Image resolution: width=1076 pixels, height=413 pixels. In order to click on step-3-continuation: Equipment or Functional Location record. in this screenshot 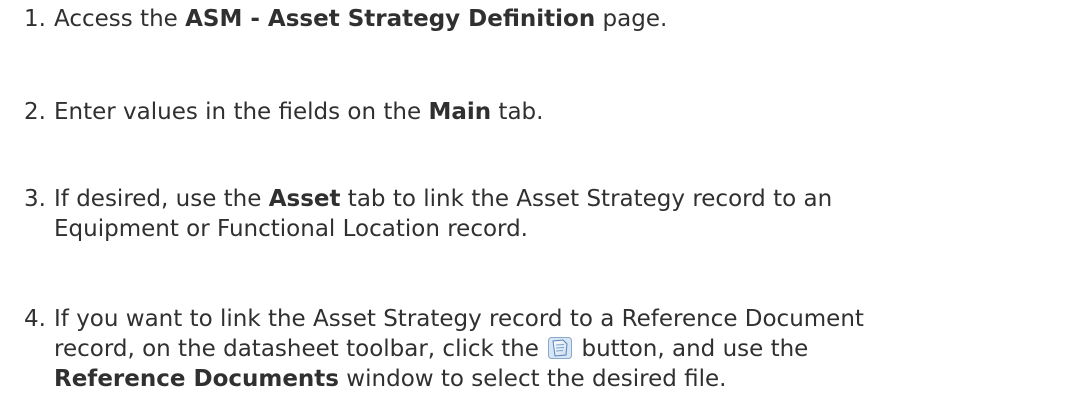, I will do `click(291, 229)`.